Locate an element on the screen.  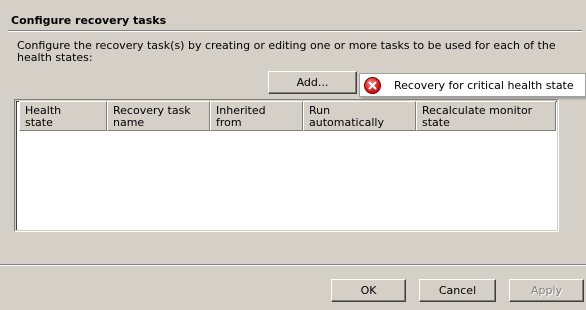
column-header-inherited-from: Inherited from is located at coordinates (256, 116).